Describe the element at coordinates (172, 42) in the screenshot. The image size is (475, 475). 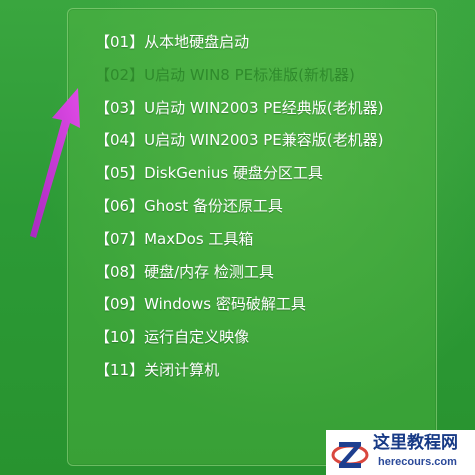
I see `menu-item-label: 【01】从本地硬盘启动` at that location.